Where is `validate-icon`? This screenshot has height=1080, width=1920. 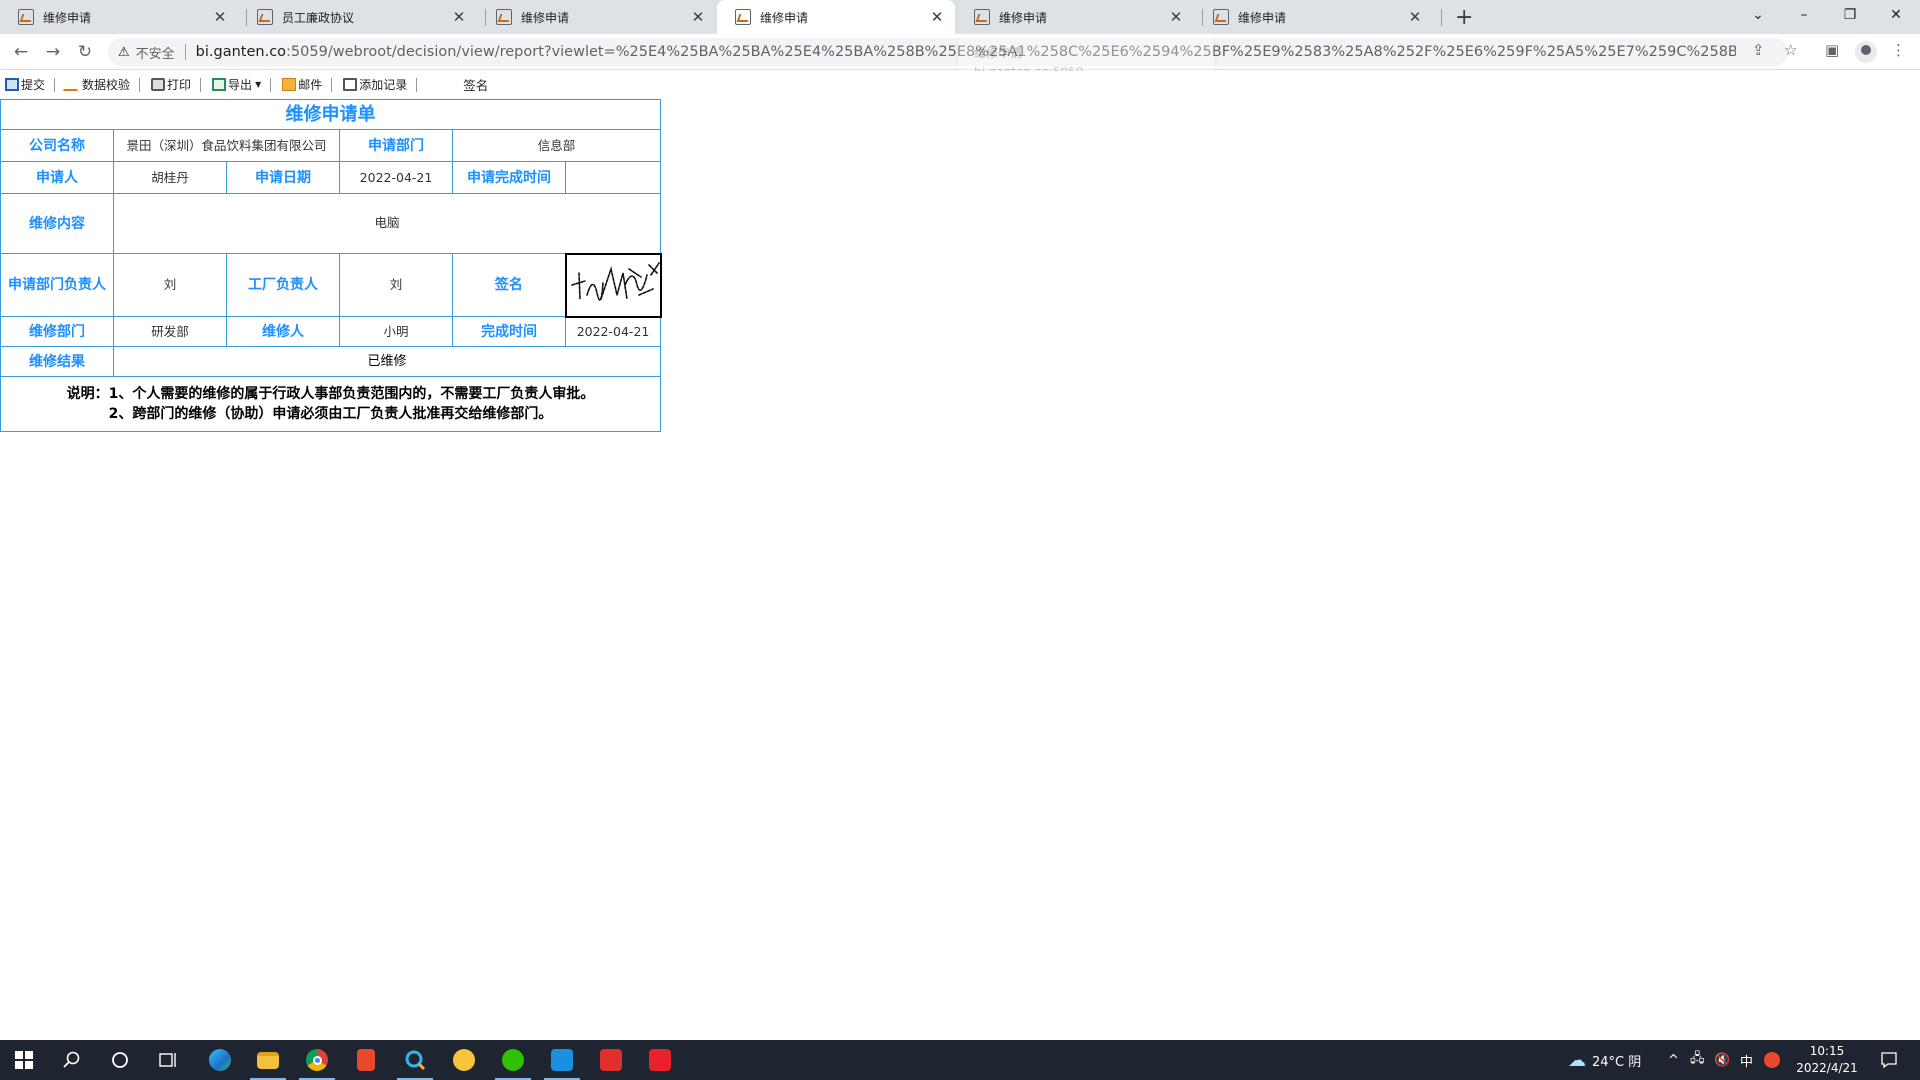 validate-icon is located at coordinates (73, 84).